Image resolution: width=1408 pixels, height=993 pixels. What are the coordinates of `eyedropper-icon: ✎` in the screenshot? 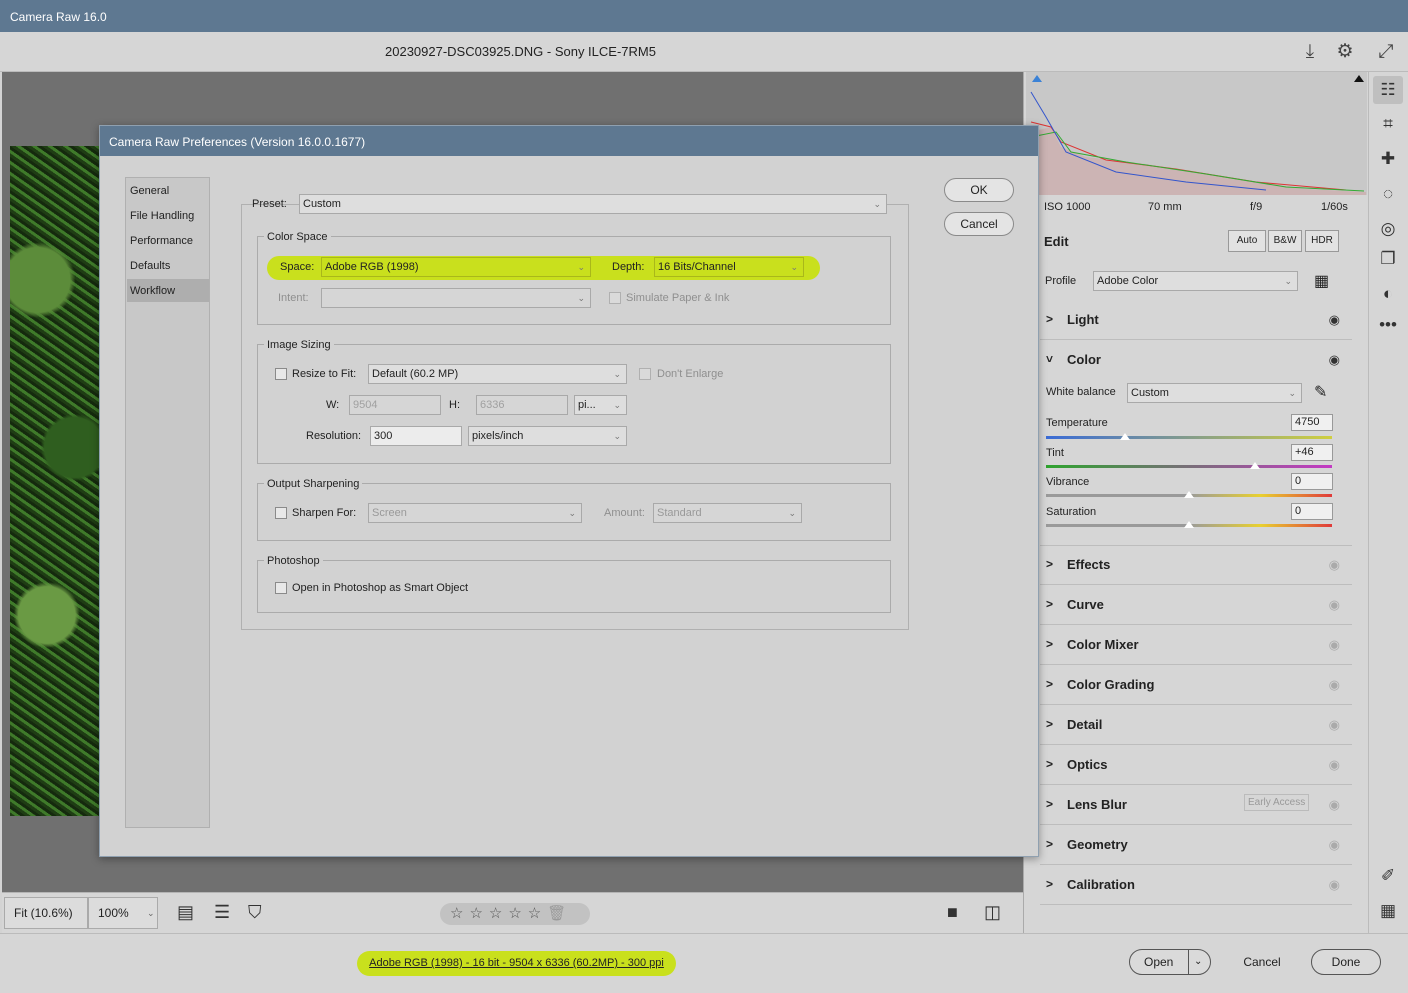 It's located at (1320, 392).